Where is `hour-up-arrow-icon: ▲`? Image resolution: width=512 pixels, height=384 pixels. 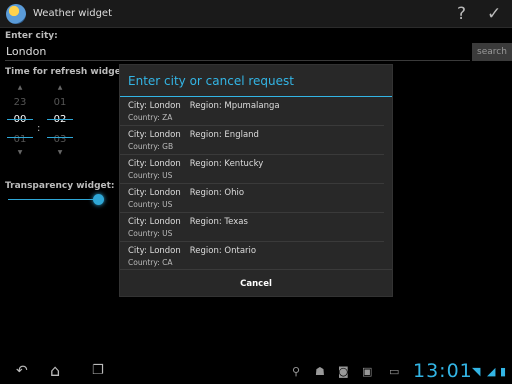
hour-up-arrow-icon: ▲ is located at coordinates (20, 87).